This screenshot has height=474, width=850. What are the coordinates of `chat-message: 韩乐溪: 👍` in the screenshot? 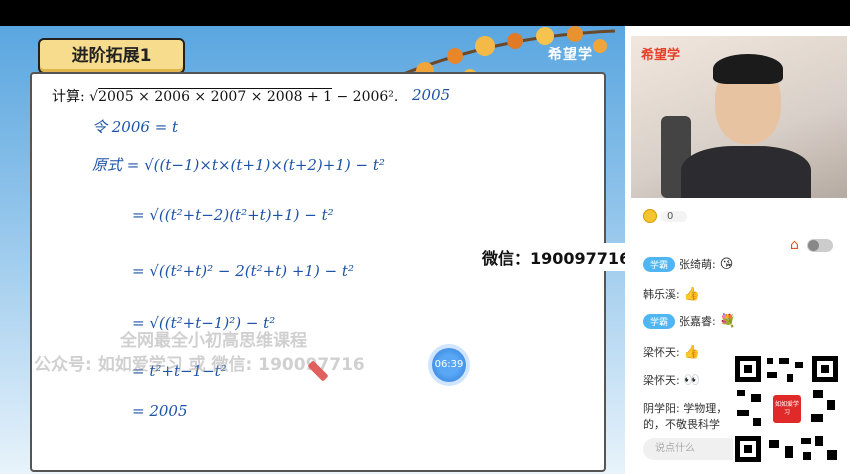 It's located at (671, 294).